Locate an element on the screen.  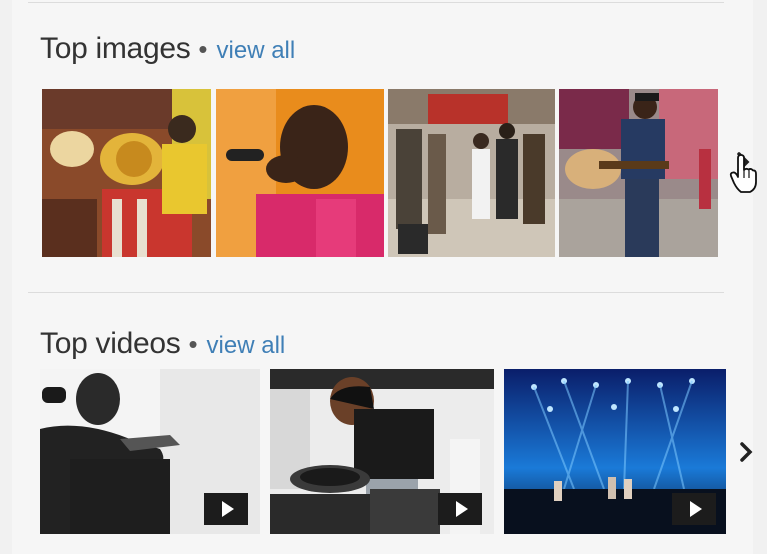
top-videos-view-all-link: view all is located at coordinates (246, 346).